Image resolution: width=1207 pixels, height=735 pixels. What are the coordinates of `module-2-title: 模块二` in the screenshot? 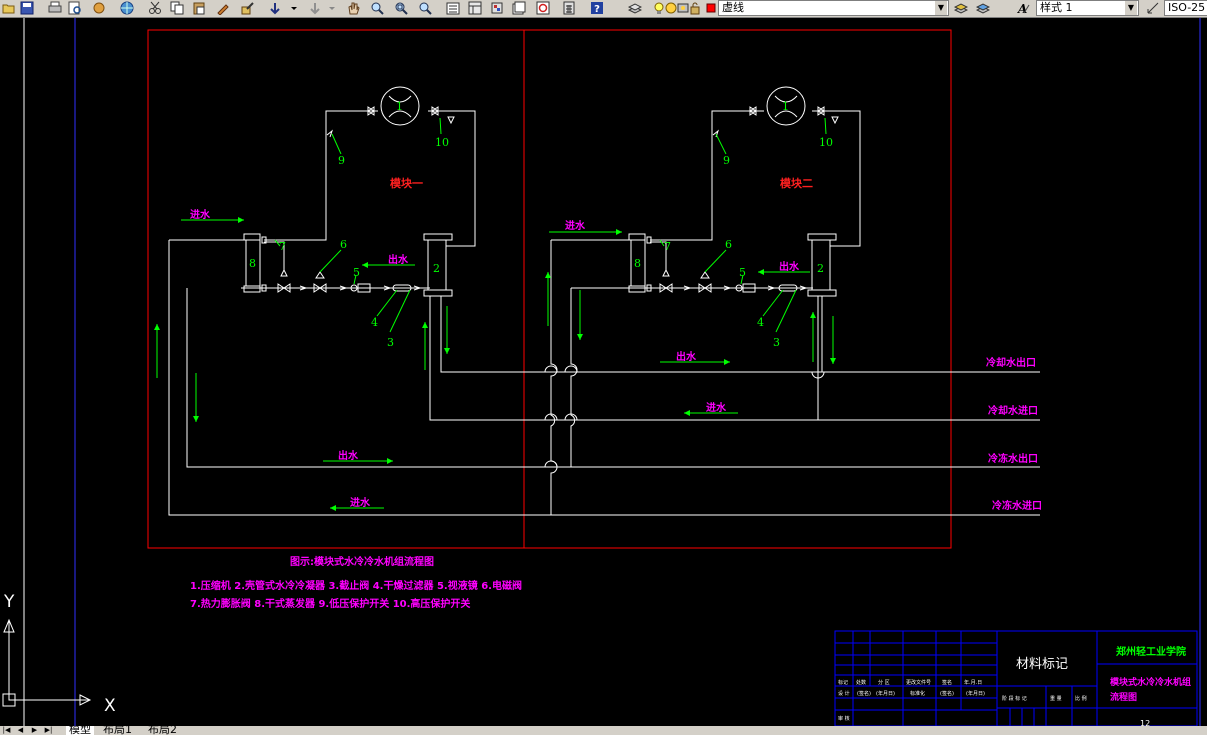 It's located at (796, 183).